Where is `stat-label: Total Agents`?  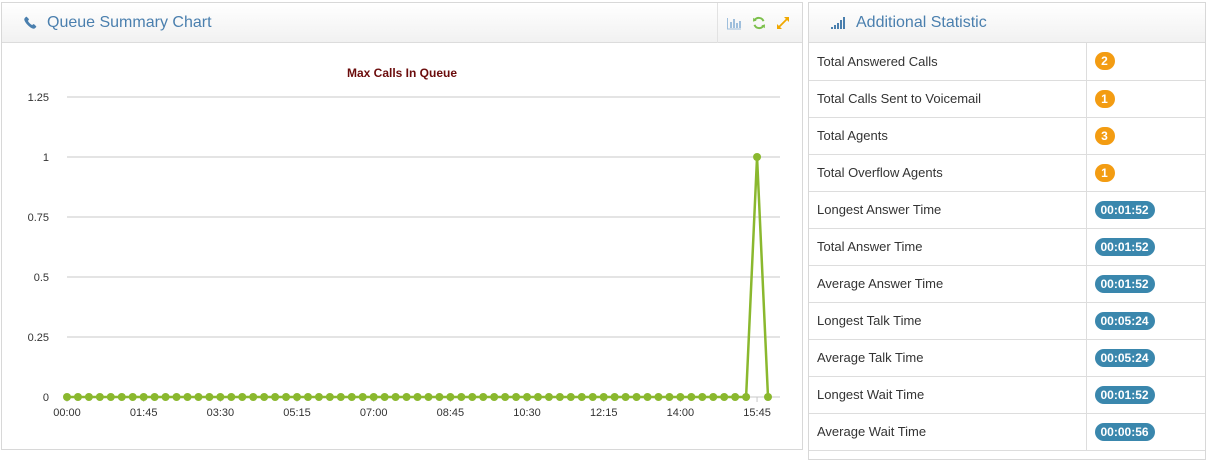
stat-label: Total Agents is located at coordinates (948, 135).